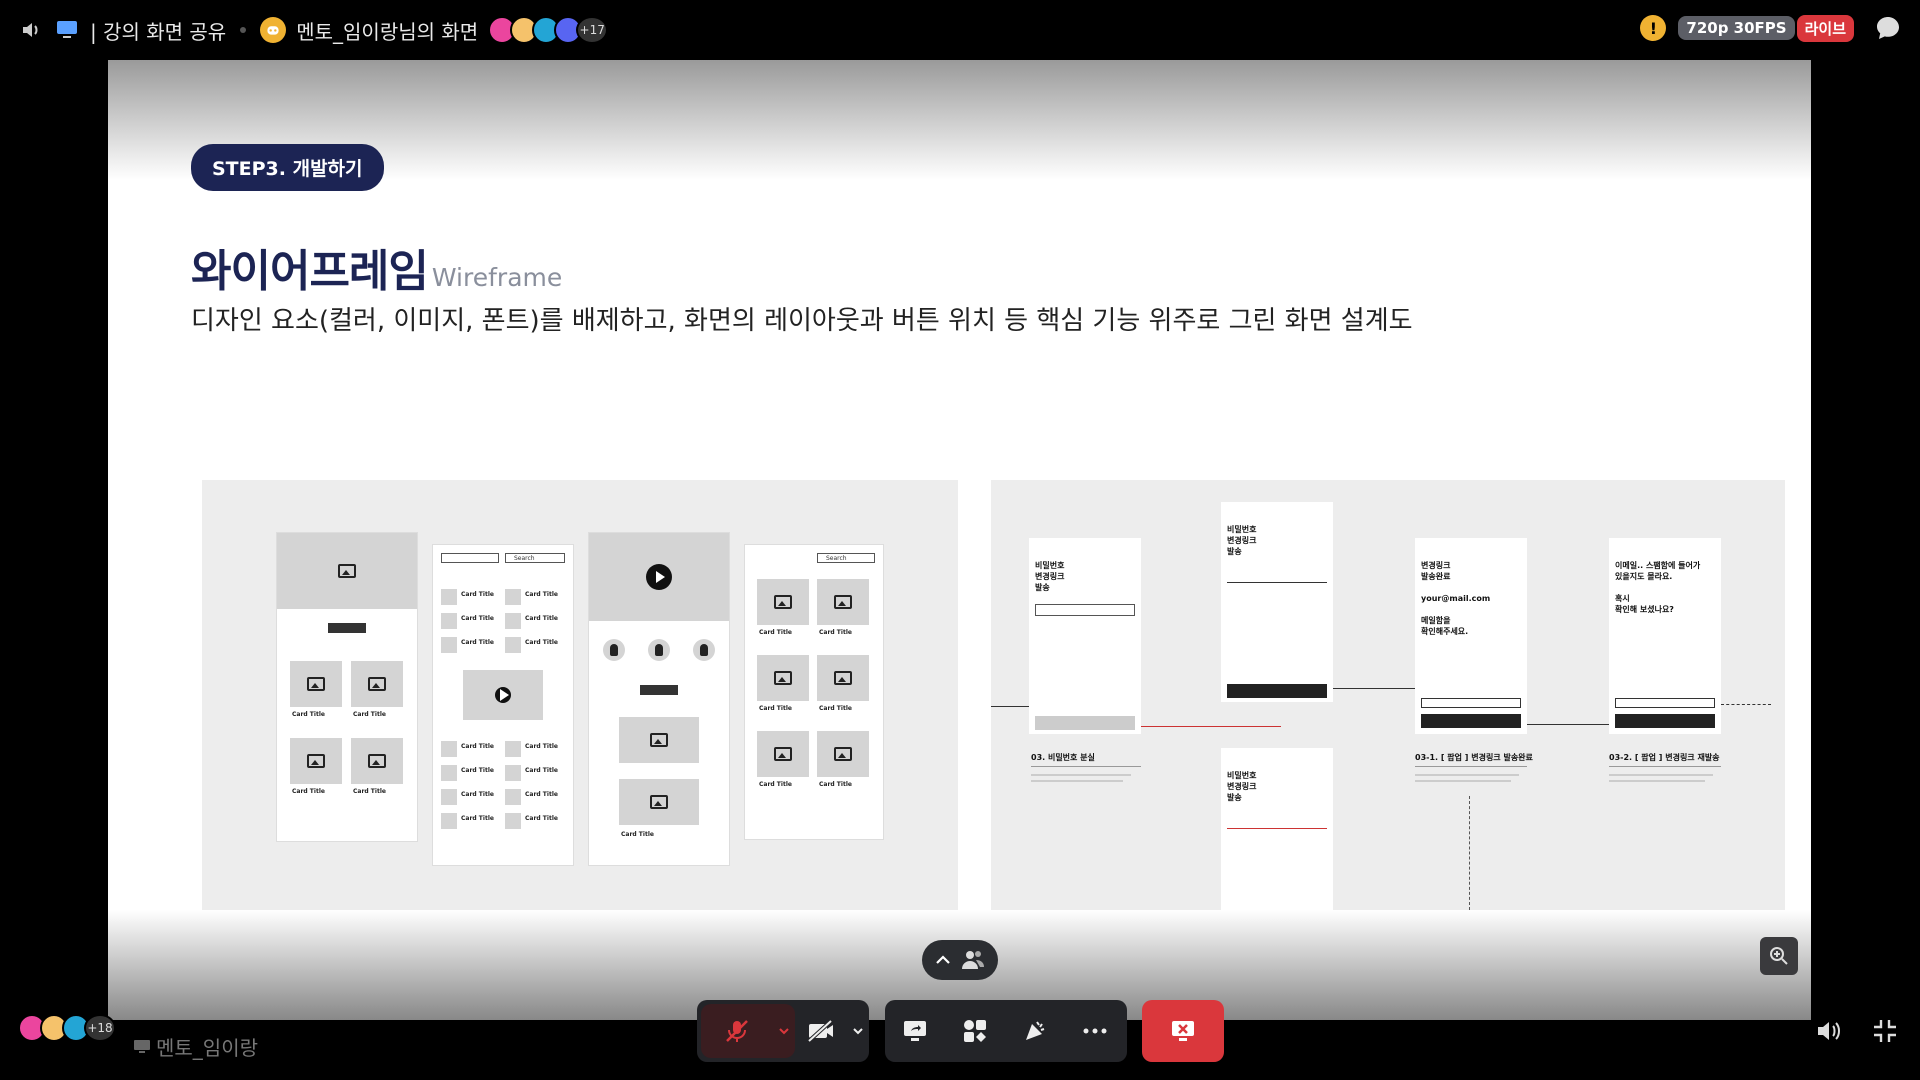 The width and height of the screenshot is (1920, 1080). What do you see at coordinates (960, 960) in the screenshot?
I see `expand-participants-button` at bounding box center [960, 960].